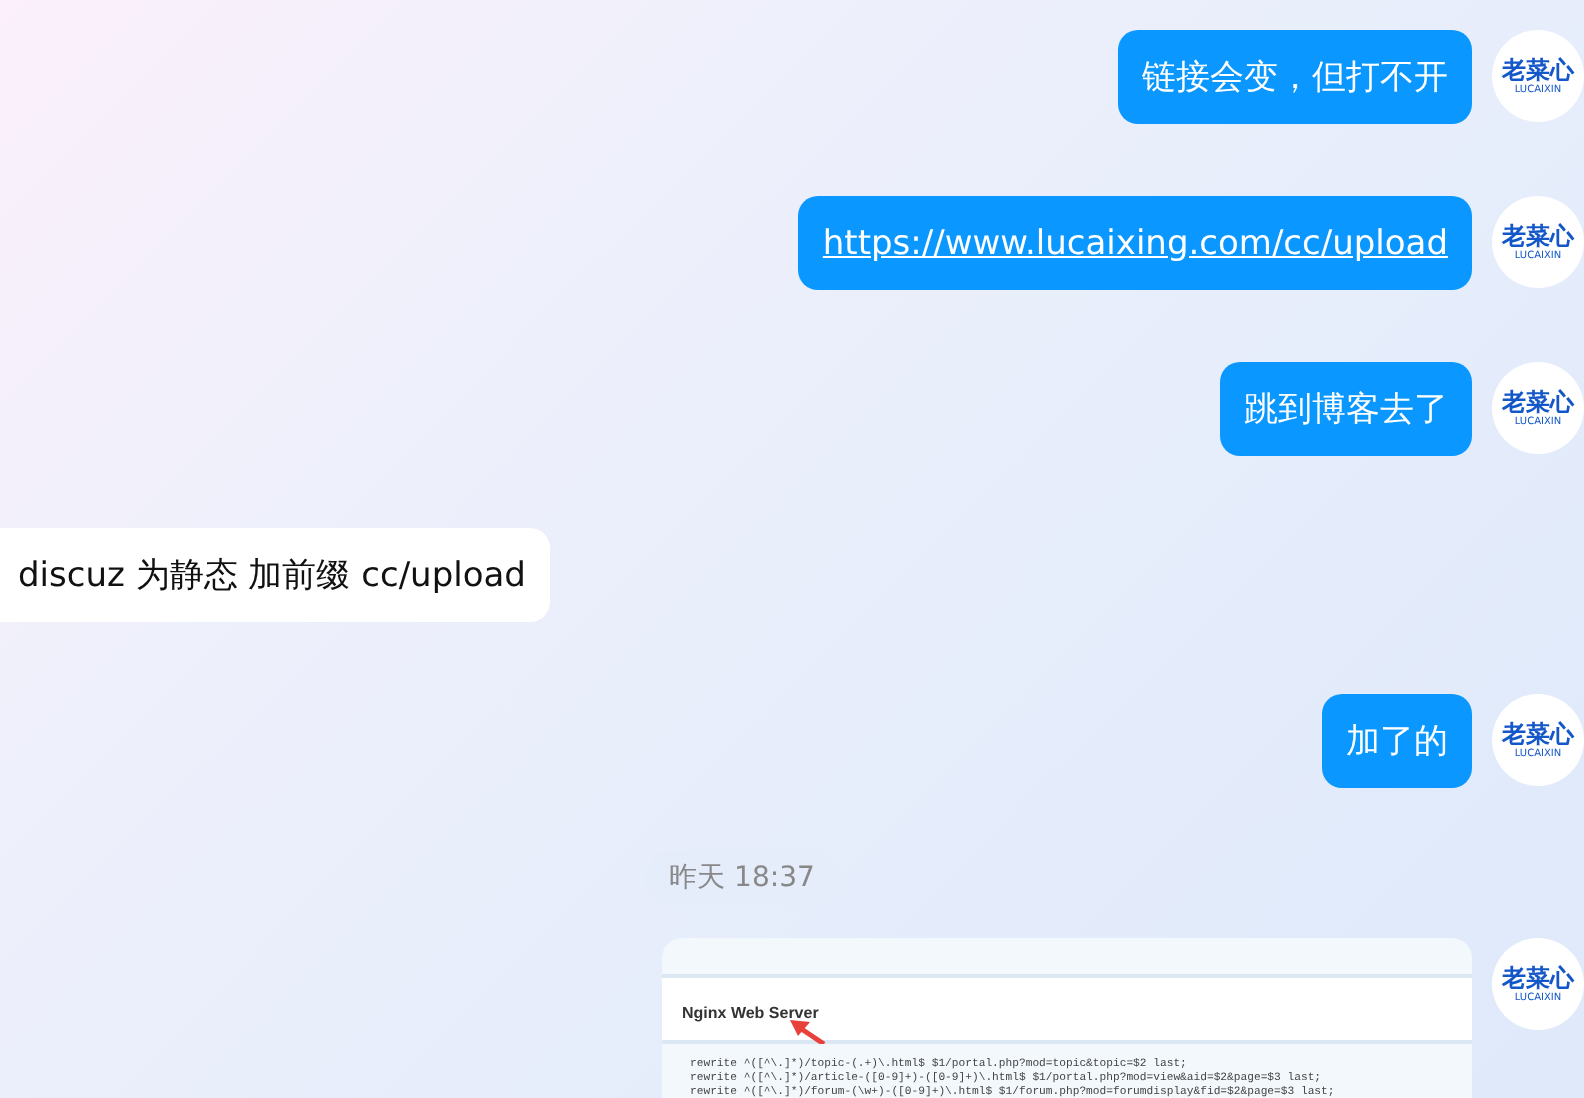 This screenshot has width=1584, height=1098. Describe the element at coordinates (275, 575) in the screenshot. I see `message-bubble: discuz 为静态 加前缀 cc/upload` at that location.